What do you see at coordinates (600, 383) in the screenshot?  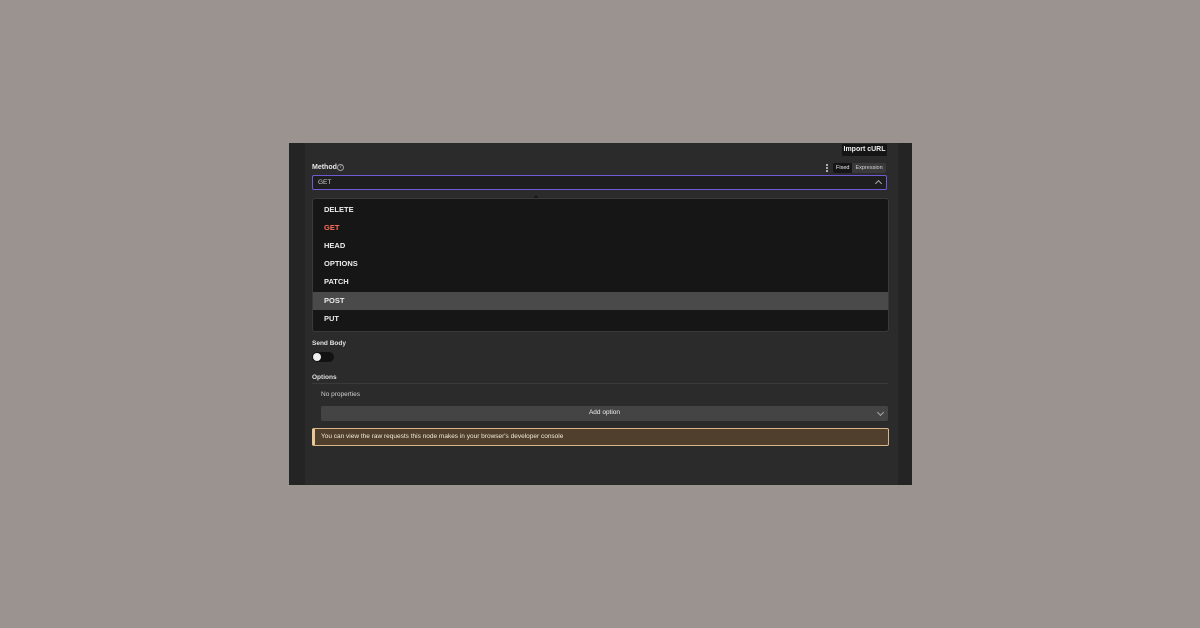 I see `options-divider` at bounding box center [600, 383].